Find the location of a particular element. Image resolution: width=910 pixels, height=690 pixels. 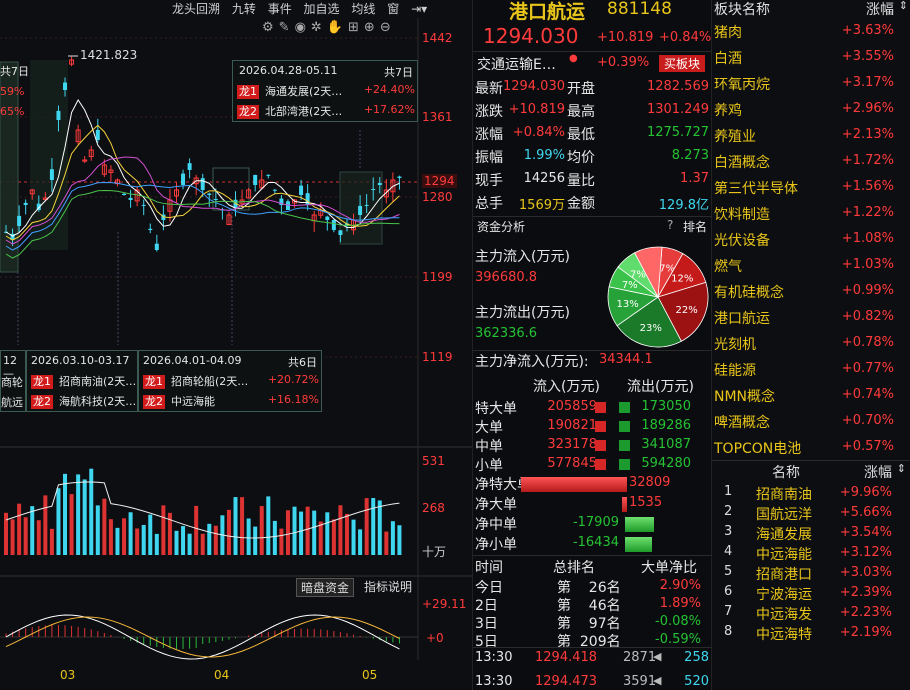

sector-name: NMN概念 is located at coordinates (744, 396).